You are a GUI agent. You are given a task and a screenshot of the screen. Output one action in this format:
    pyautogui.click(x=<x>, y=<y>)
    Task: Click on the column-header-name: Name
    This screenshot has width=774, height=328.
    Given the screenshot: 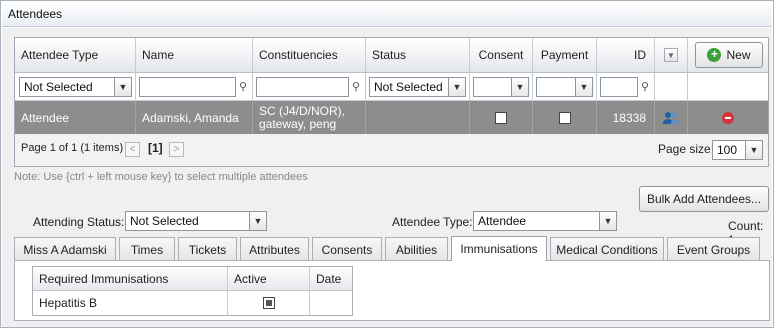 What is the action you would take?
    pyautogui.click(x=194, y=55)
    